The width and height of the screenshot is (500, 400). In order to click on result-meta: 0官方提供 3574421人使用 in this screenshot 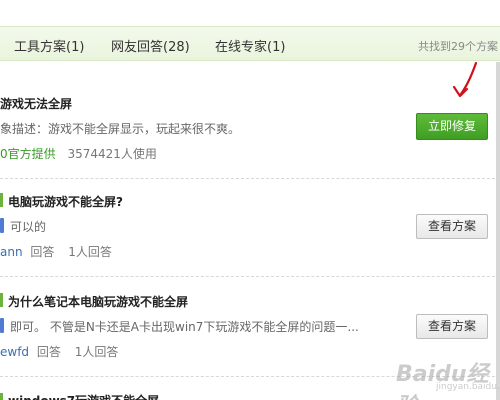, I will do `click(78, 153)`.